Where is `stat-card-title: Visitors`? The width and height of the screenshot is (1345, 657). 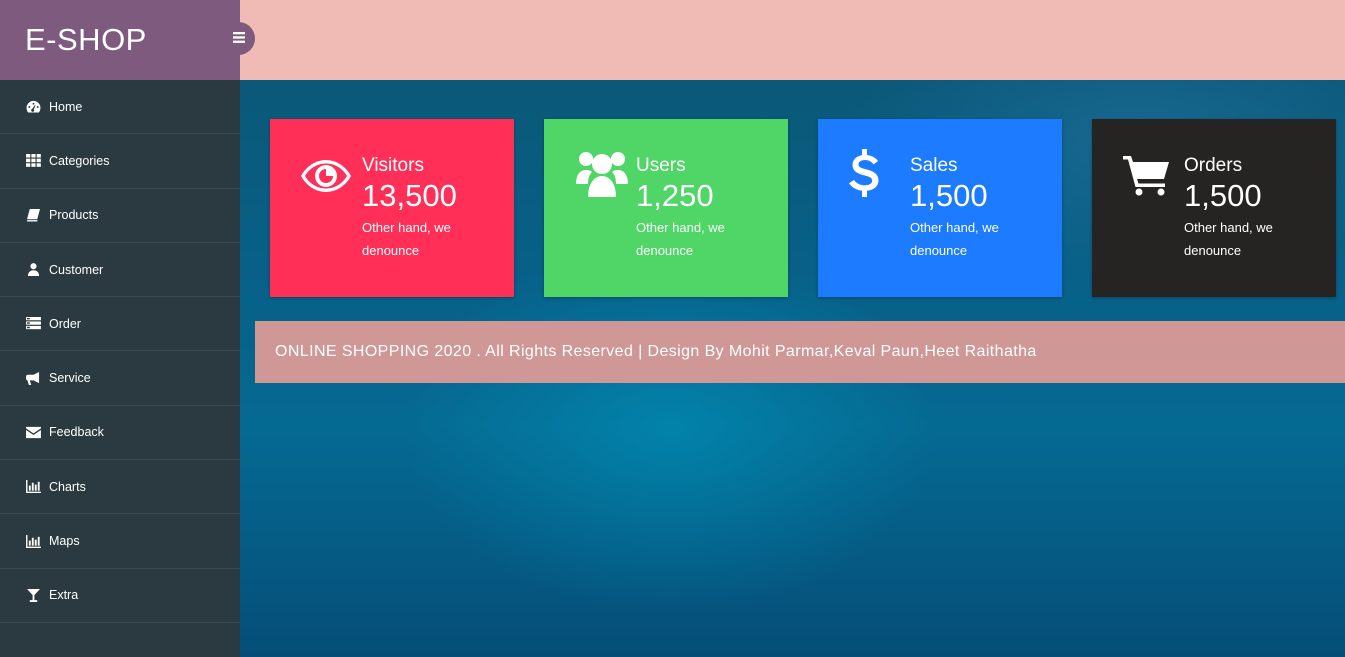 stat-card-title: Visitors is located at coordinates (393, 165).